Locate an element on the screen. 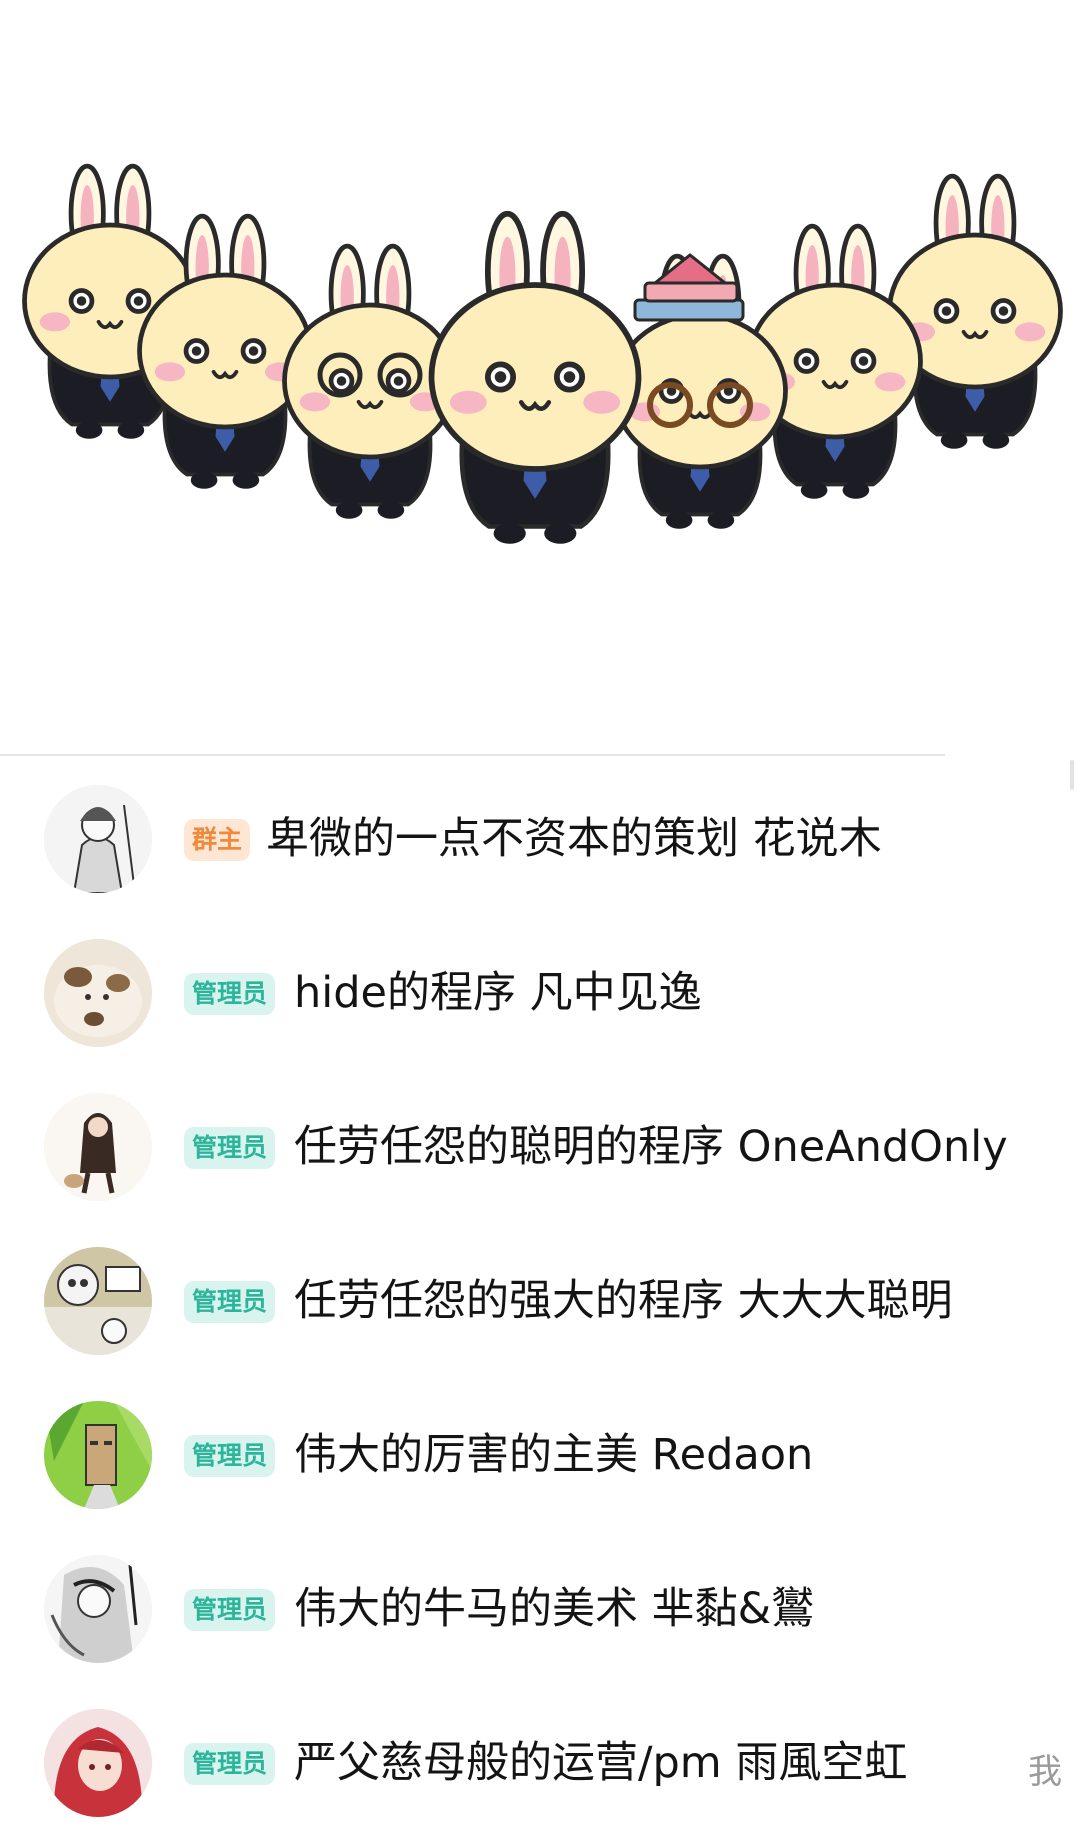 Image resolution: width=1080 pixels, height=1838 pixels. member-row: 群主 卑微的一点不资本的策划 花说木 is located at coordinates (540, 837).